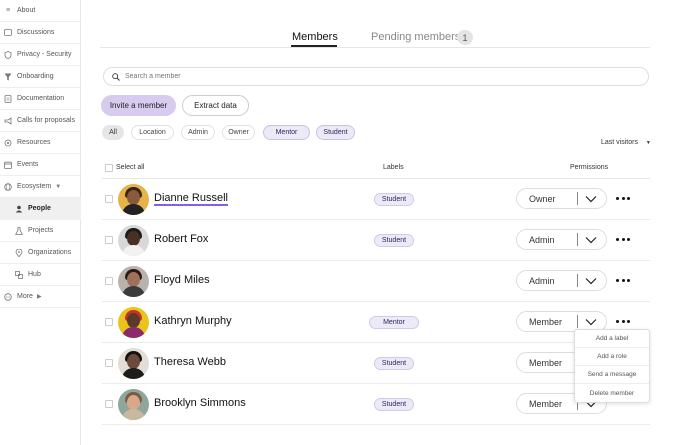 The width and height of the screenshot is (675, 445). I want to click on member-name: Kathryn Murphy, so click(193, 321).